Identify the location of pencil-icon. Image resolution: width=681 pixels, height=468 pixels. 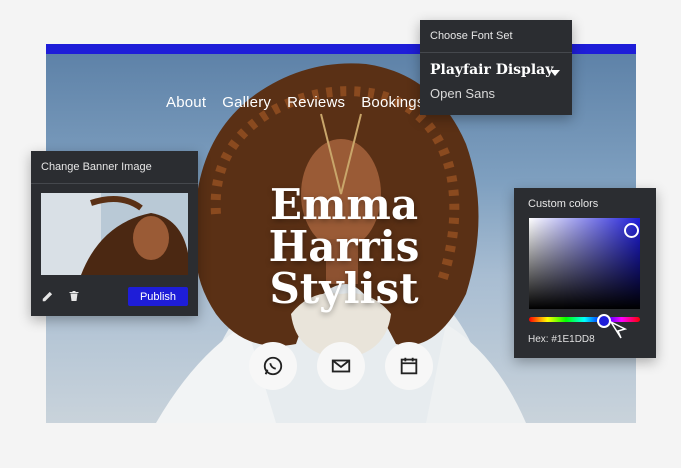
(48, 296).